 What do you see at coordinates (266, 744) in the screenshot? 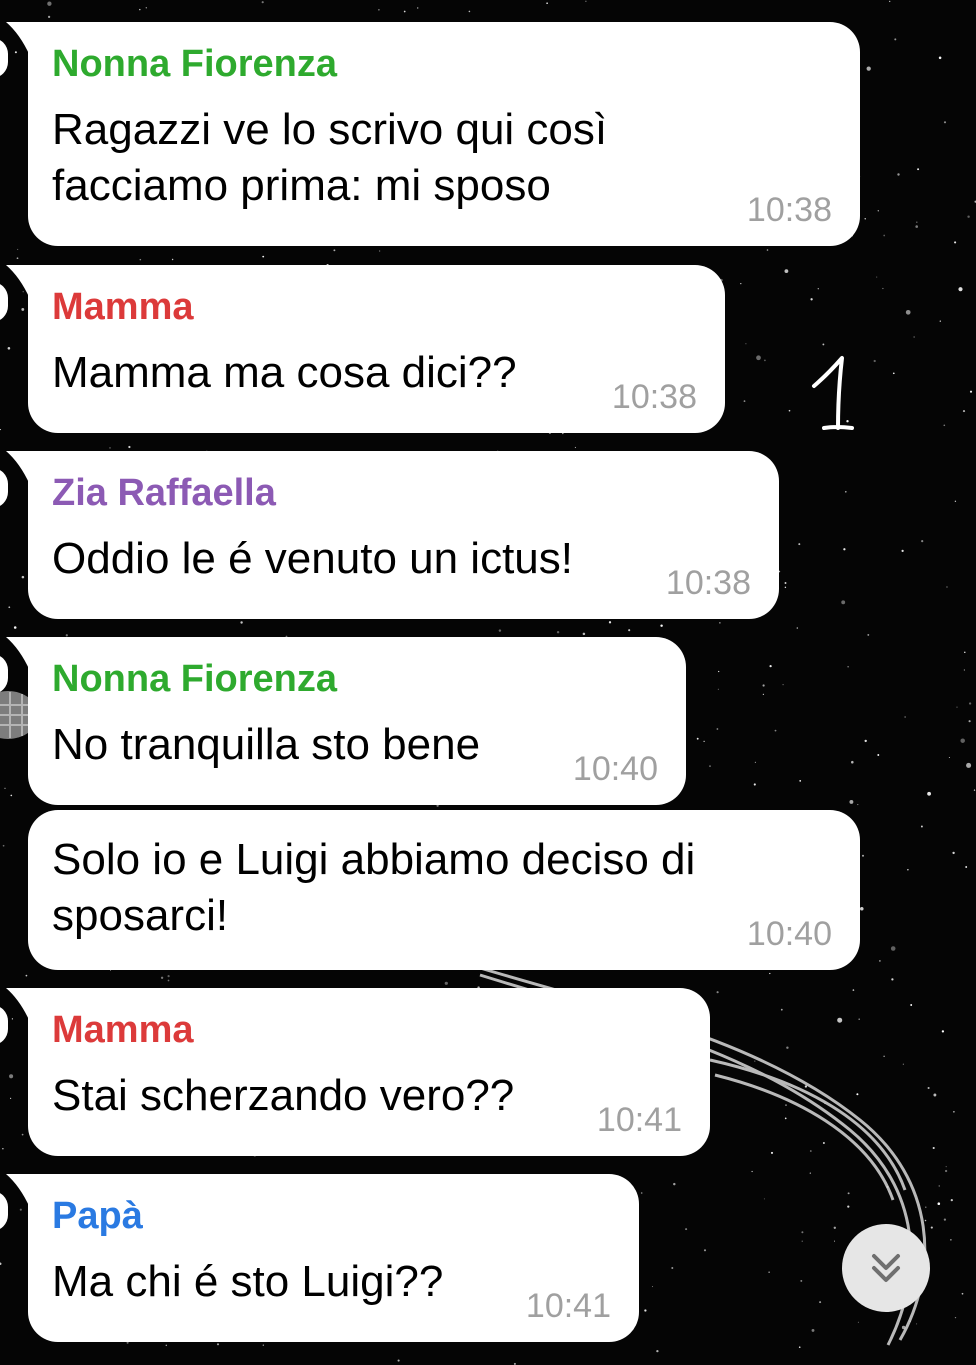
I see `message-text: No tranquilla sto bene` at bounding box center [266, 744].